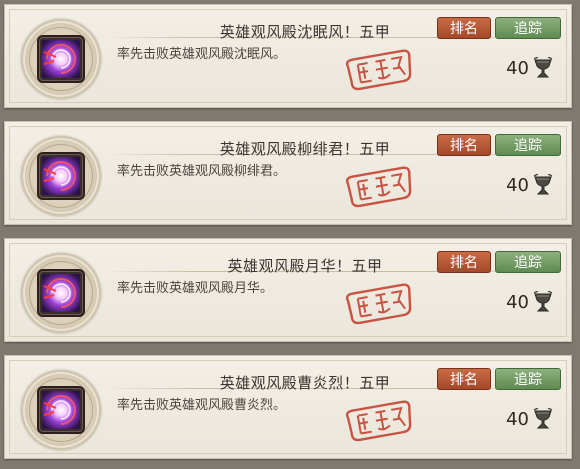 The image size is (580, 469). Describe the element at coordinates (202, 171) in the screenshot. I see `achievement-description: 率先击败英雄观风殿柳绯君。` at that location.